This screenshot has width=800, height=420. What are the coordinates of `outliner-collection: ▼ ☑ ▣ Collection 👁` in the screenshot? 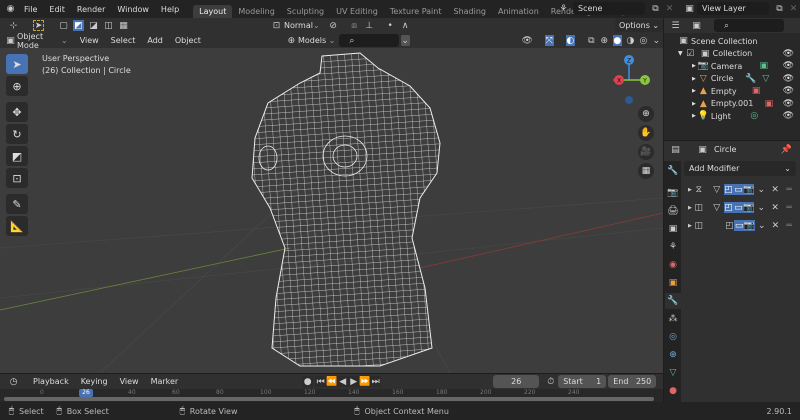 It's located at (732, 54).